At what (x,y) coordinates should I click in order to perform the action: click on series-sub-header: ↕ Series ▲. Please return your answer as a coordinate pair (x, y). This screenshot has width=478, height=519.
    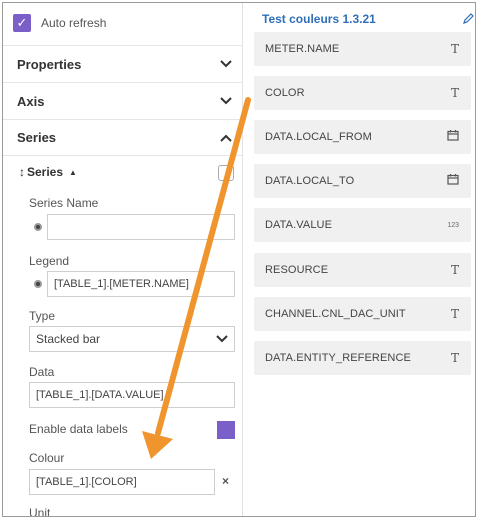
    Looking at the image, I should click on (48, 172).